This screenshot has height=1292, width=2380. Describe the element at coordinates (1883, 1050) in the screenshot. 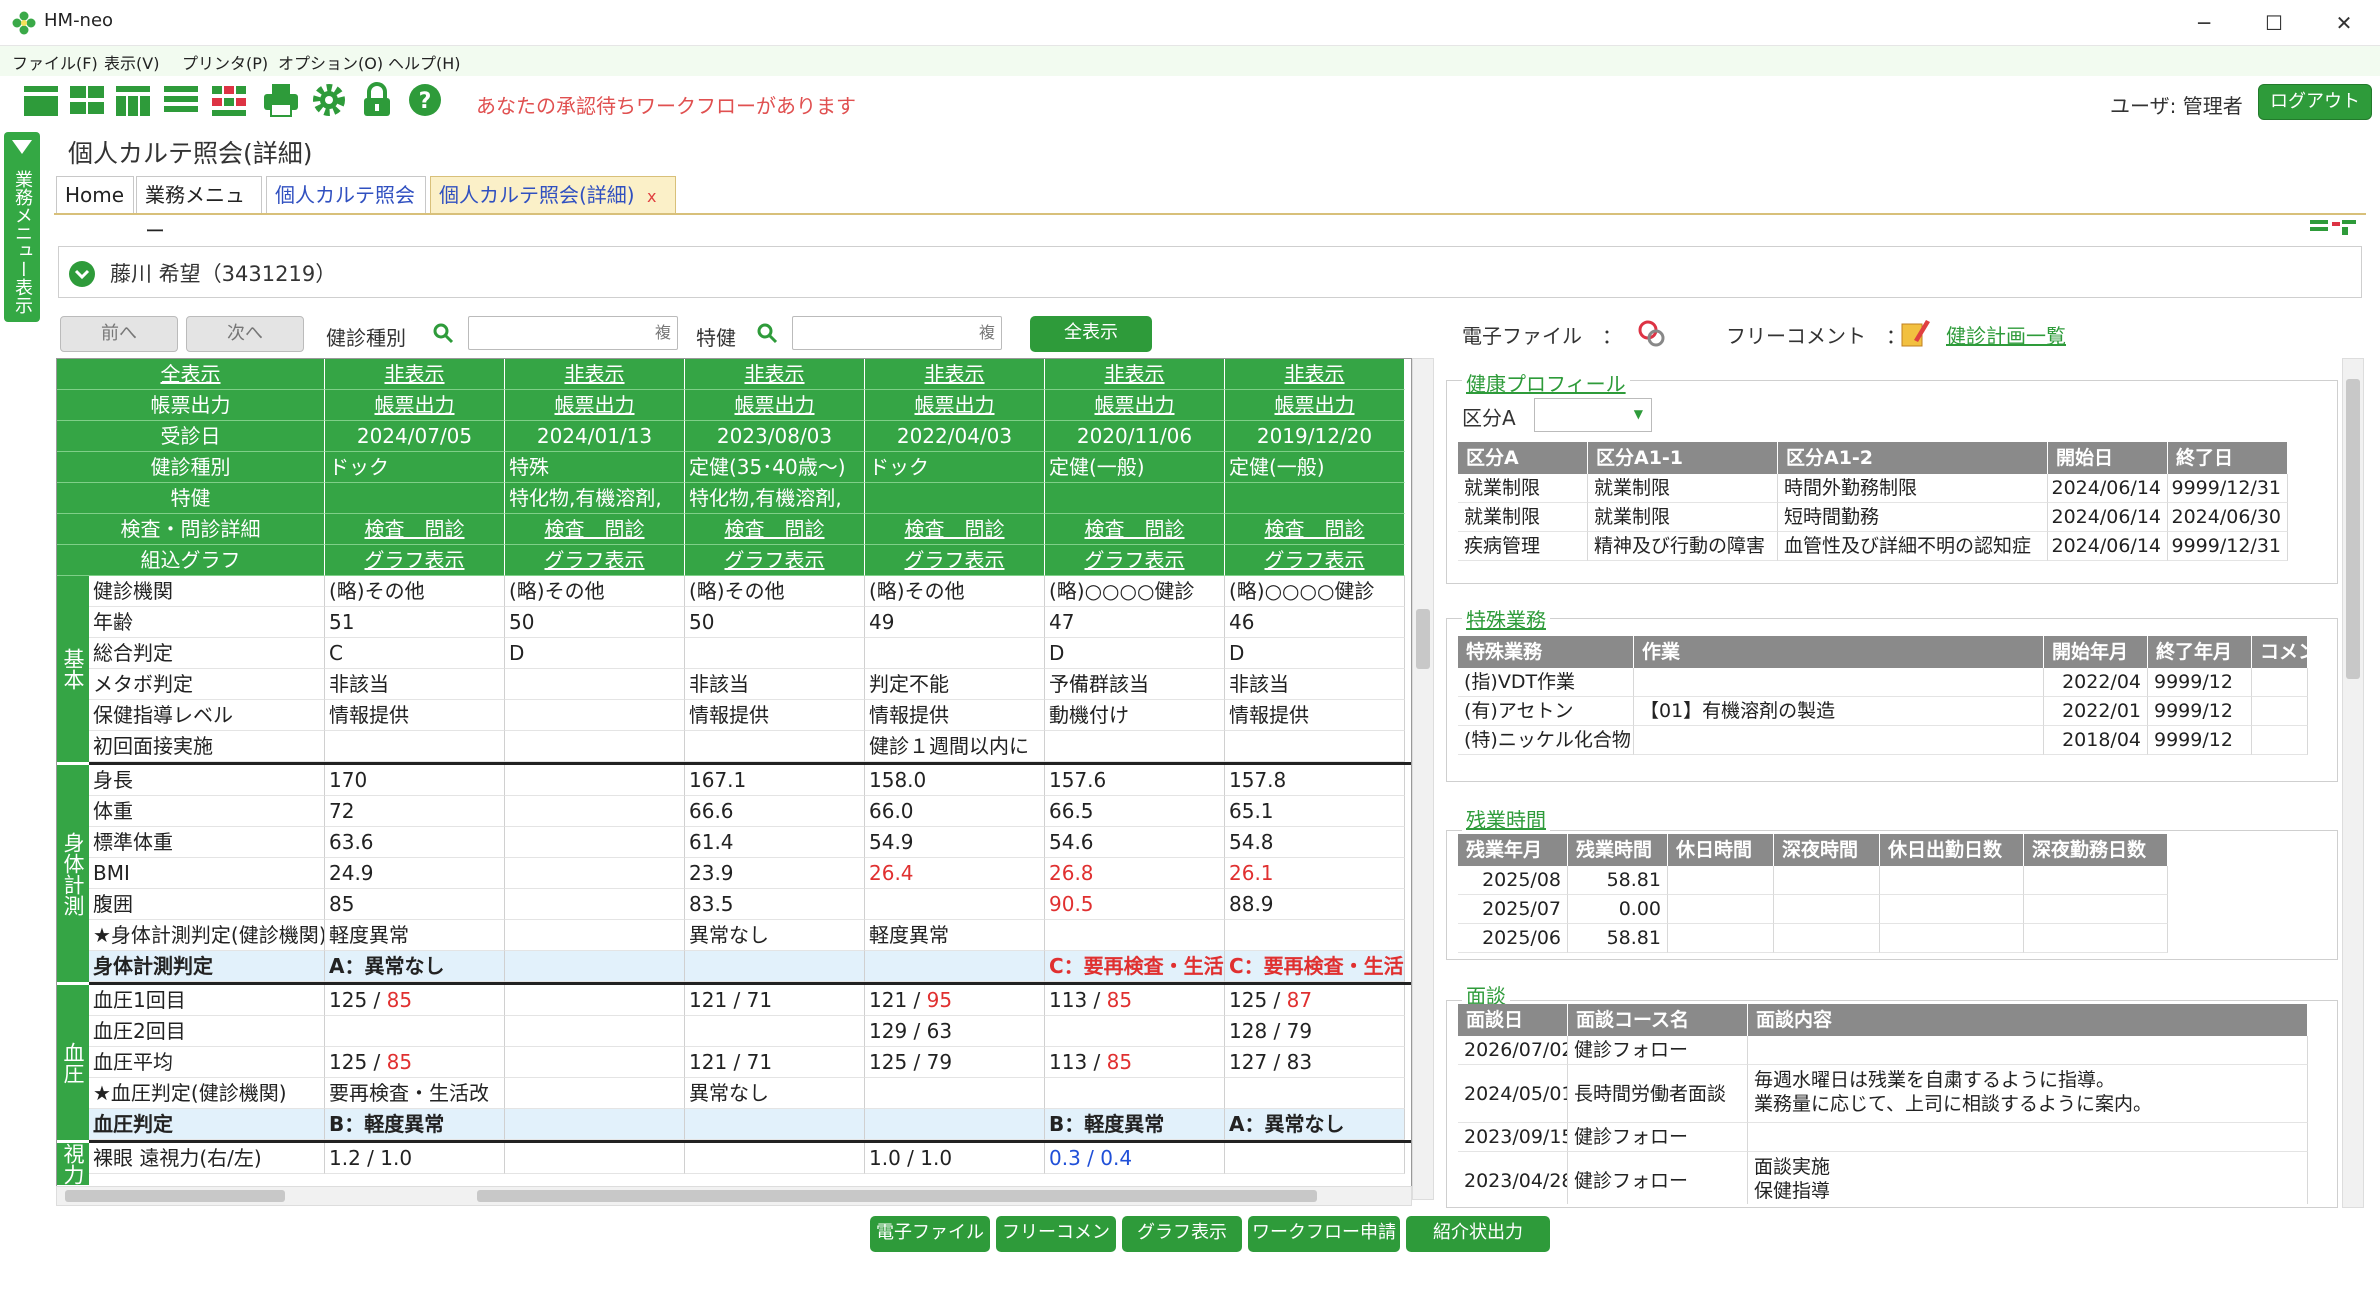

I see `table-row: 2026/07/02 健診フォロー` at that location.